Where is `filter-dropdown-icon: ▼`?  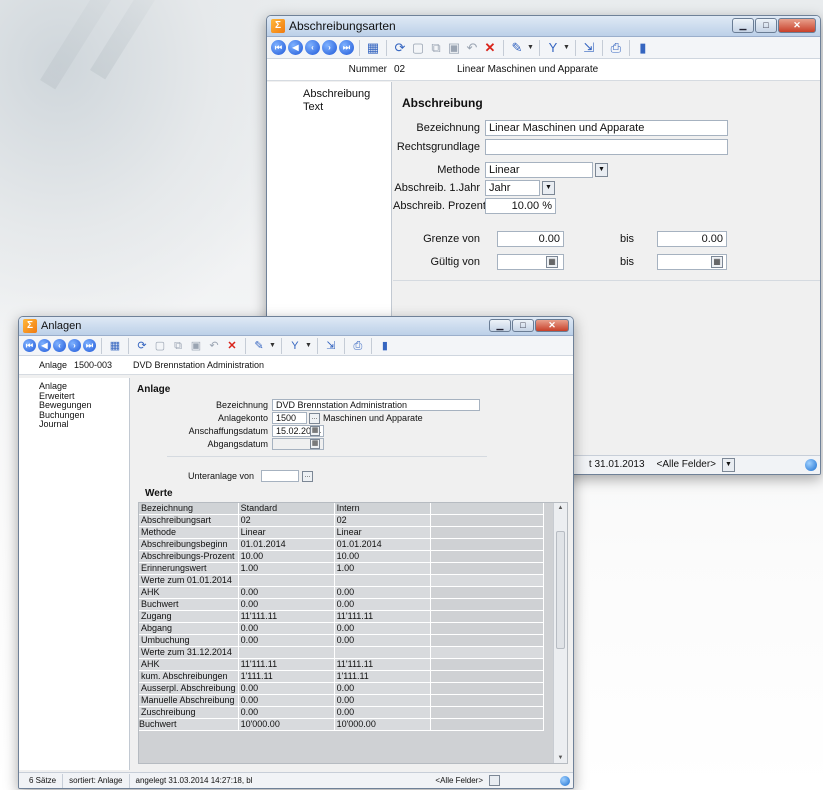 filter-dropdown-icon: ▼ is located at coordinates (728, 465).